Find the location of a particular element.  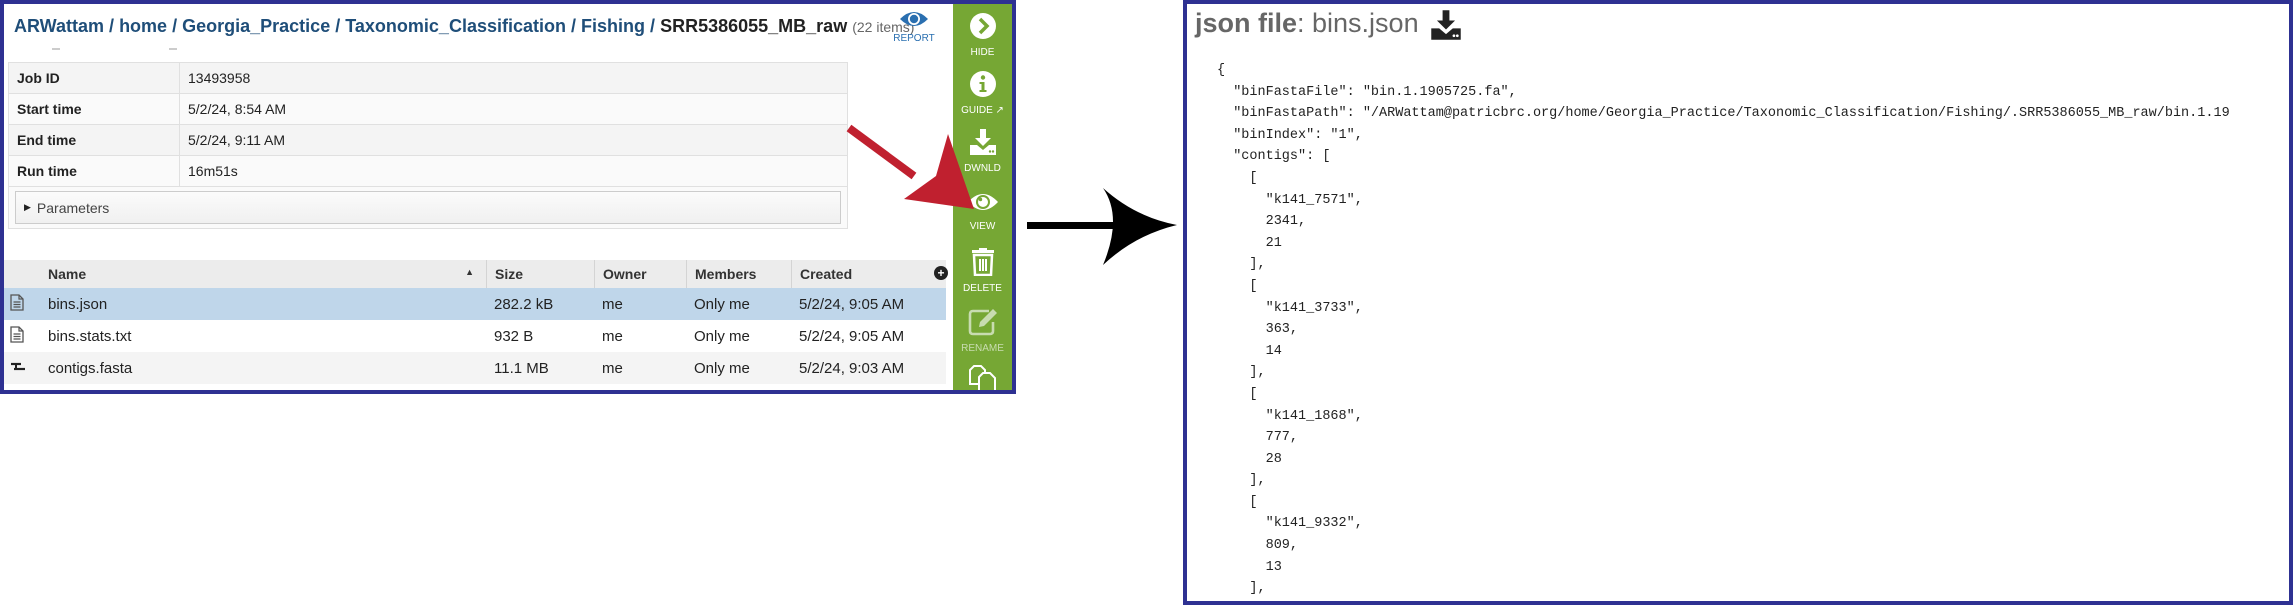

breadcrumb-item: Georgia_Practice is located at coordinates (256, 26).